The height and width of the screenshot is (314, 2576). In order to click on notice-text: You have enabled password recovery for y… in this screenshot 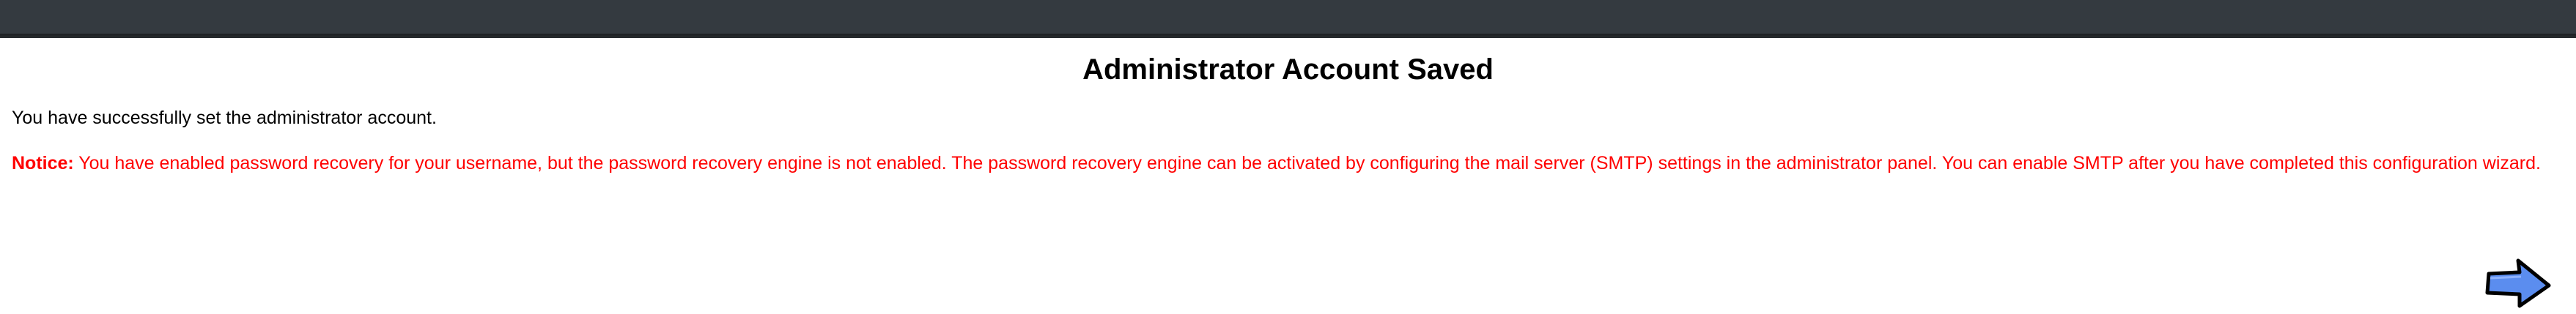, I will do `click(1307, 163)`.